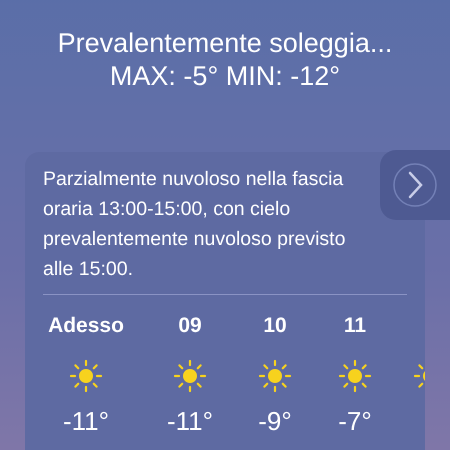  I want to click on temperature-range: MAX: -5° MIN: -12°, so click(225, 76).